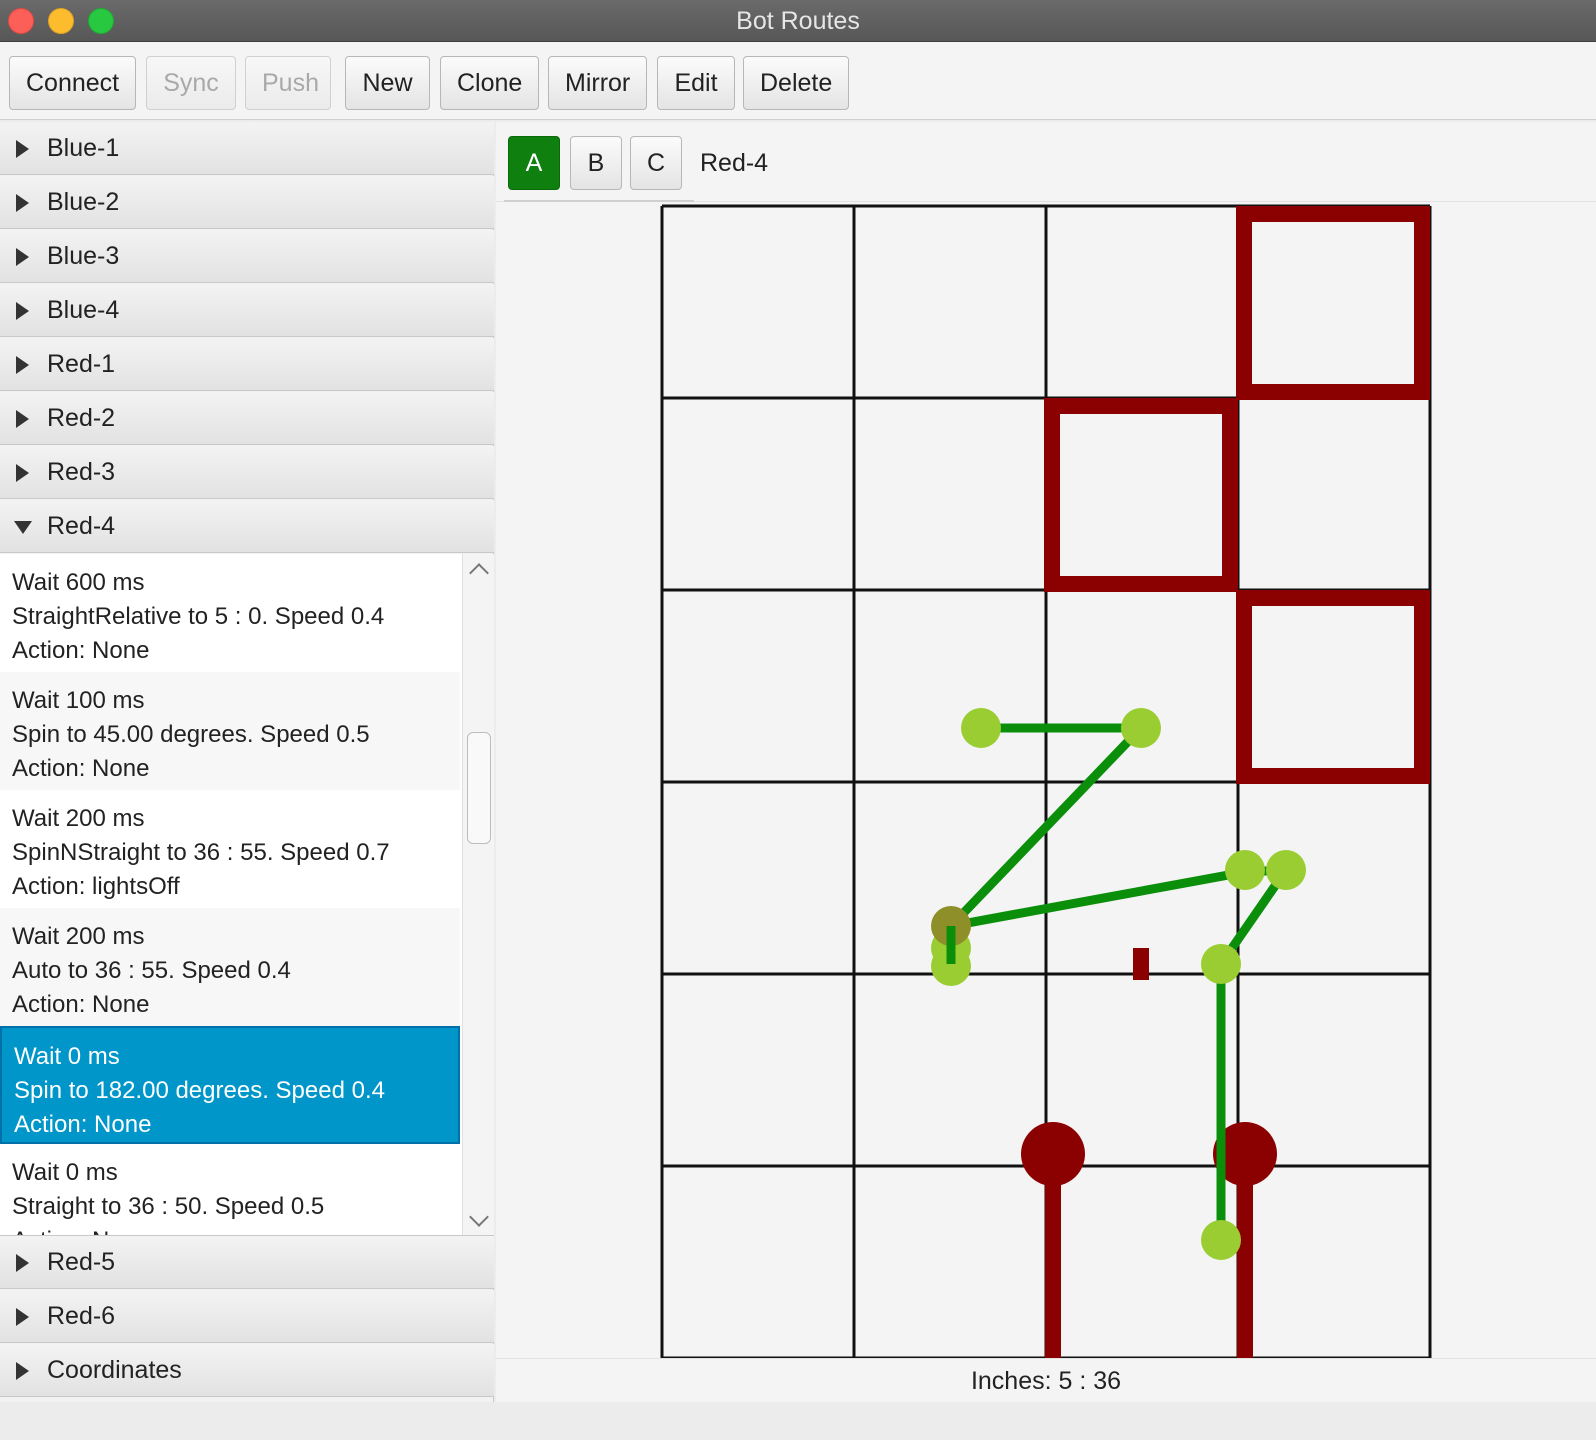 The height and width of the screenshot is (1440, 1596). What do you see at coordinates (599, 201) in the screenshot?
I see `tab-underline` at bounding box center [599, 201].